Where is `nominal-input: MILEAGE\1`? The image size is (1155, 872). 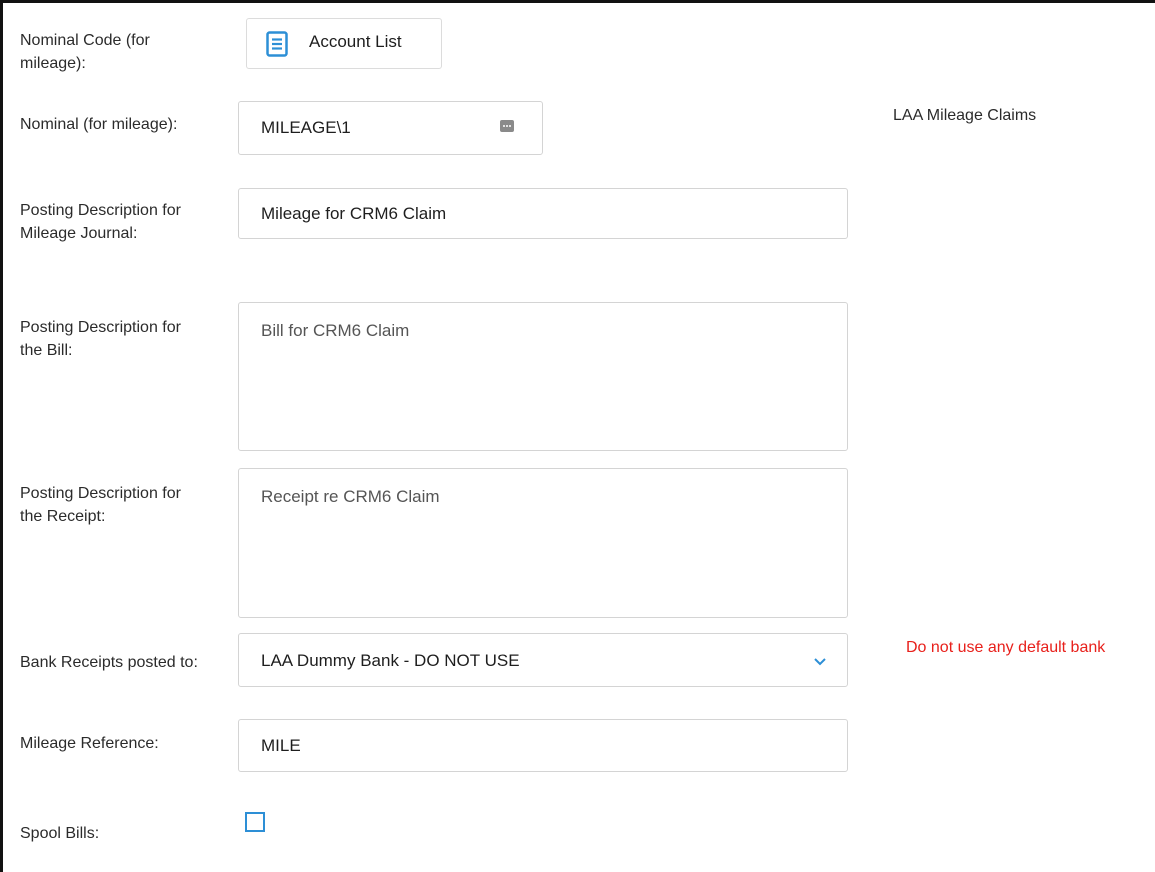
nominal-input: MILEAGE\1 is located at coordinates (390, 128).